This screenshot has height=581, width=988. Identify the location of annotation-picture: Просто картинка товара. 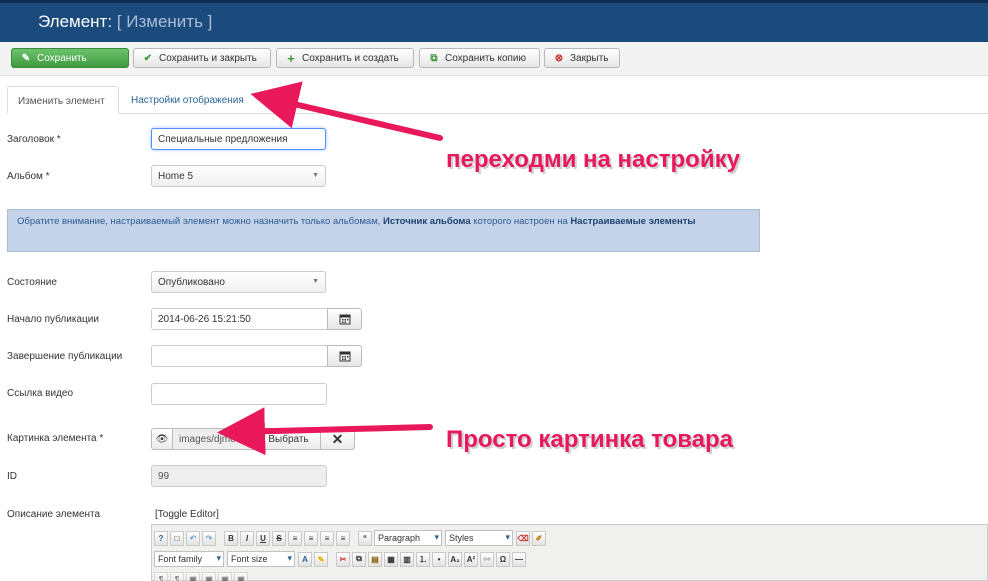
(589, 439).